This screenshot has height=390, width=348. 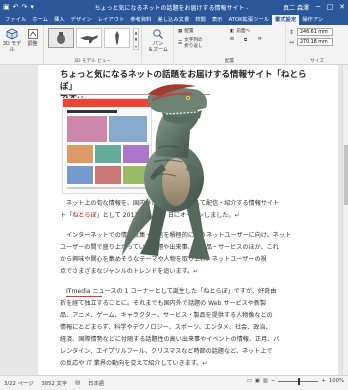 I want to click on align-icon: ⊟, so click(x=232, y=39).